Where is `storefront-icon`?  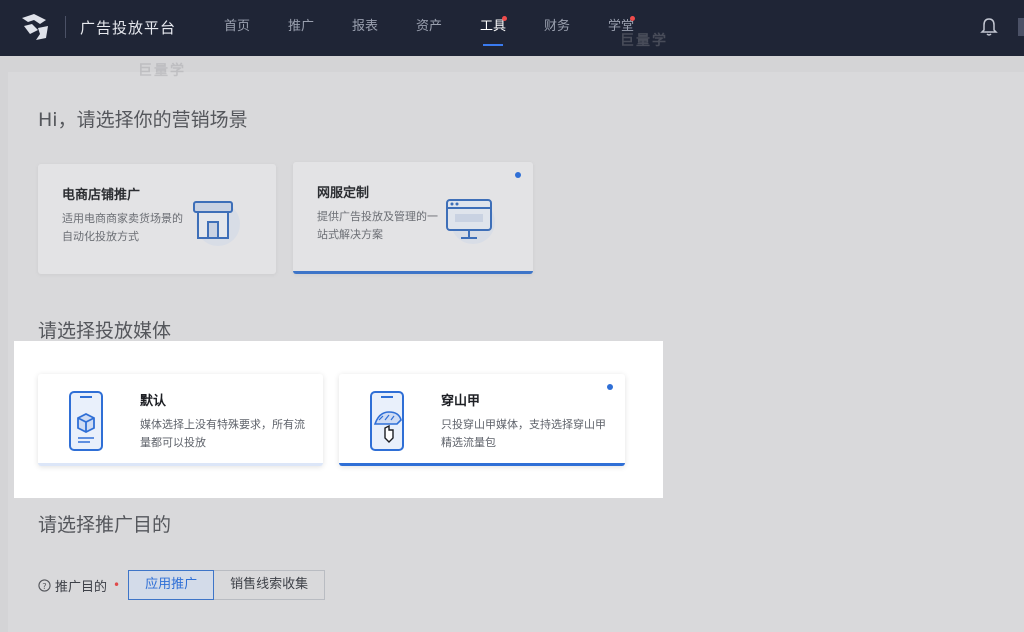
storefront-icon is located at coordinates (216, 223).